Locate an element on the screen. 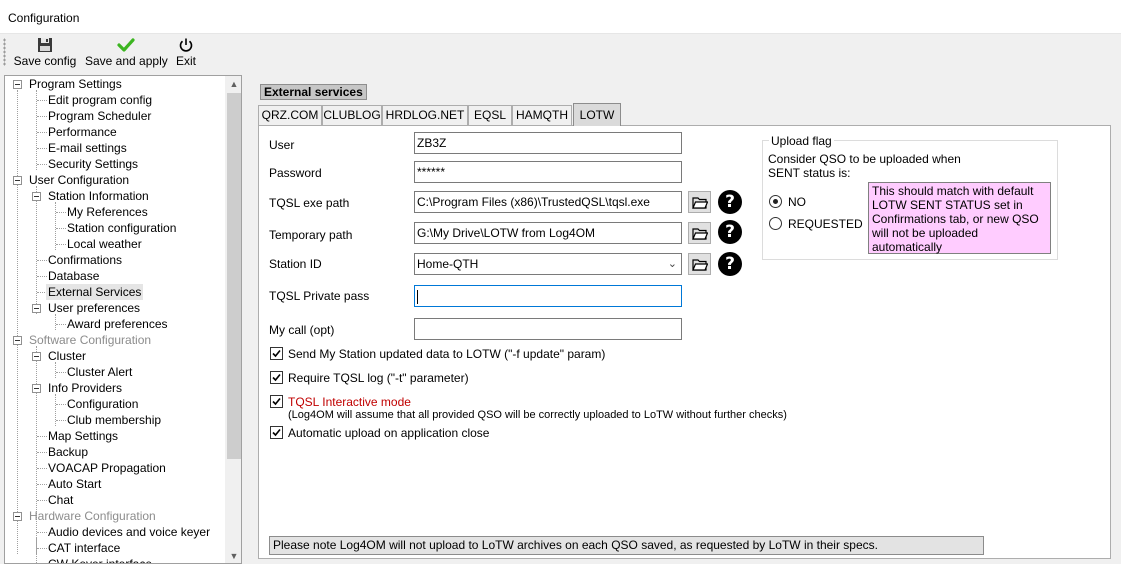 The height and width of the screenshot is (564, 1121). section-title: External services is located at coordinates (313, 92).